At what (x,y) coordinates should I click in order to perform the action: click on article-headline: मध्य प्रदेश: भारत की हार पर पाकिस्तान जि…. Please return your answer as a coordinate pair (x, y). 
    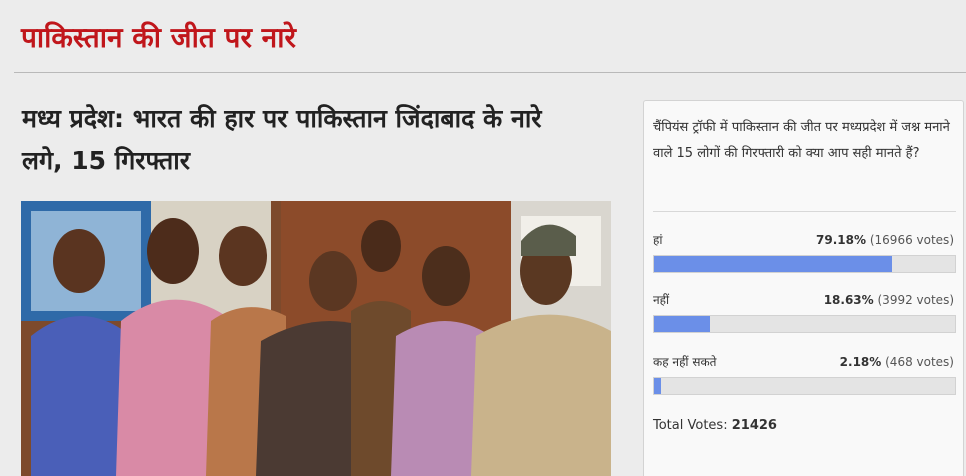
    Looking at the image, I should click on (282, 140).